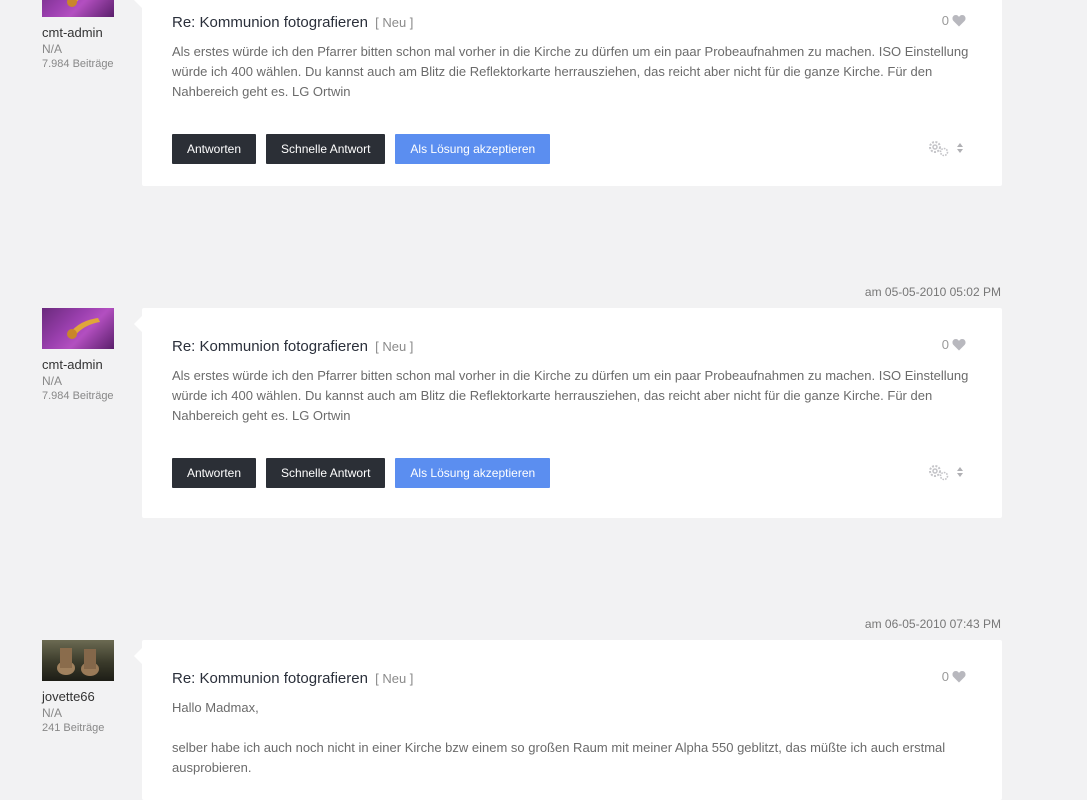 This screenshot has width=1087, height=800. What do you see at coordinates (215, 707) in the screenshot?
I see `post-paragraph: Hallo Madmax,` at bounding box center [215, 707].